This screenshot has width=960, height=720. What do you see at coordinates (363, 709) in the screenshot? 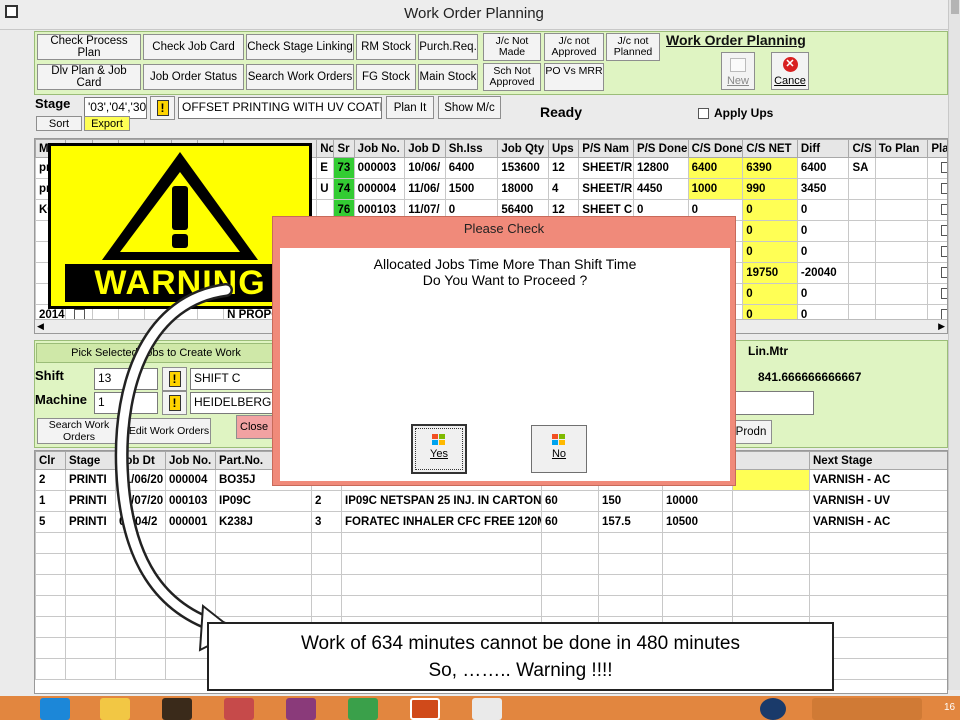
I see `chrome-icon` at bounding box center [363, 709].